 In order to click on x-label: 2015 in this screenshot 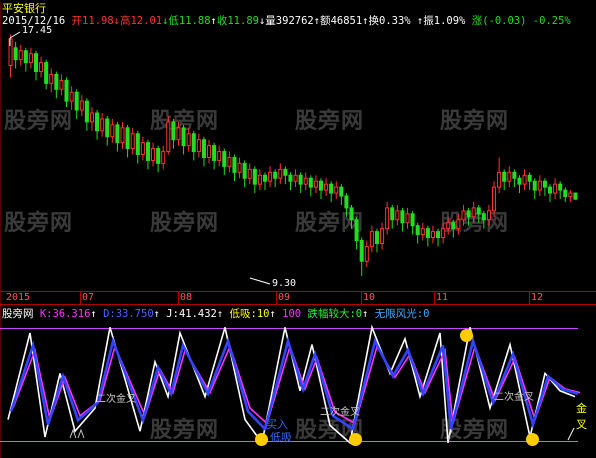, I will do `click(18, 297)`.